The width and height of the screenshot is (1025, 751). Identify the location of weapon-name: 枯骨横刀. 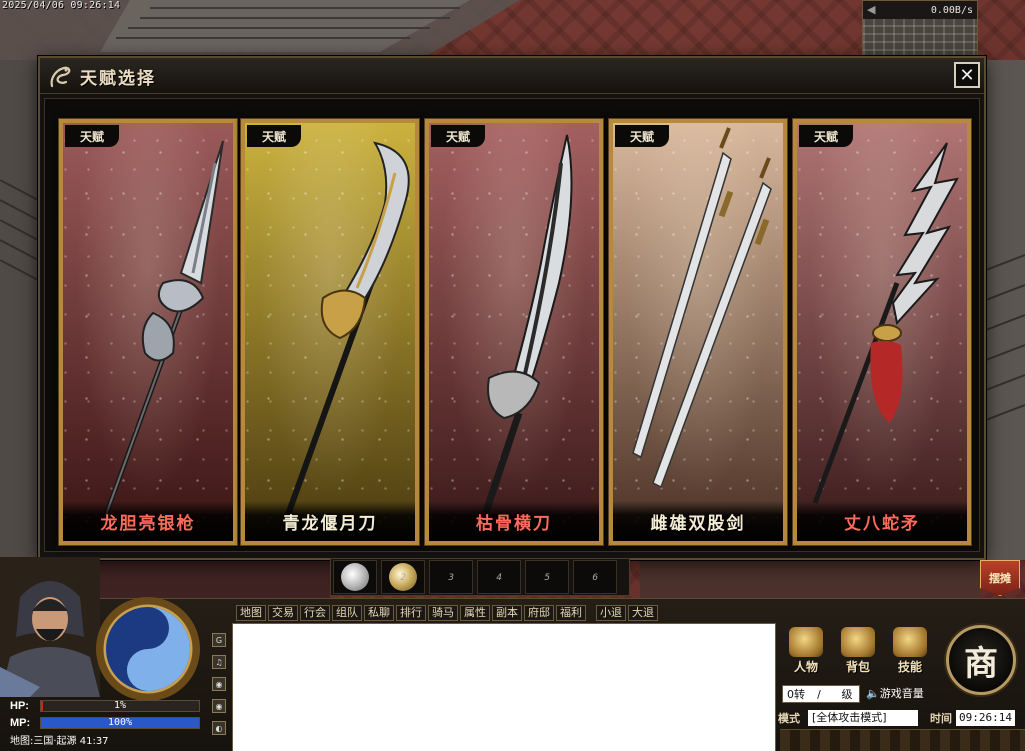
(514, 523).